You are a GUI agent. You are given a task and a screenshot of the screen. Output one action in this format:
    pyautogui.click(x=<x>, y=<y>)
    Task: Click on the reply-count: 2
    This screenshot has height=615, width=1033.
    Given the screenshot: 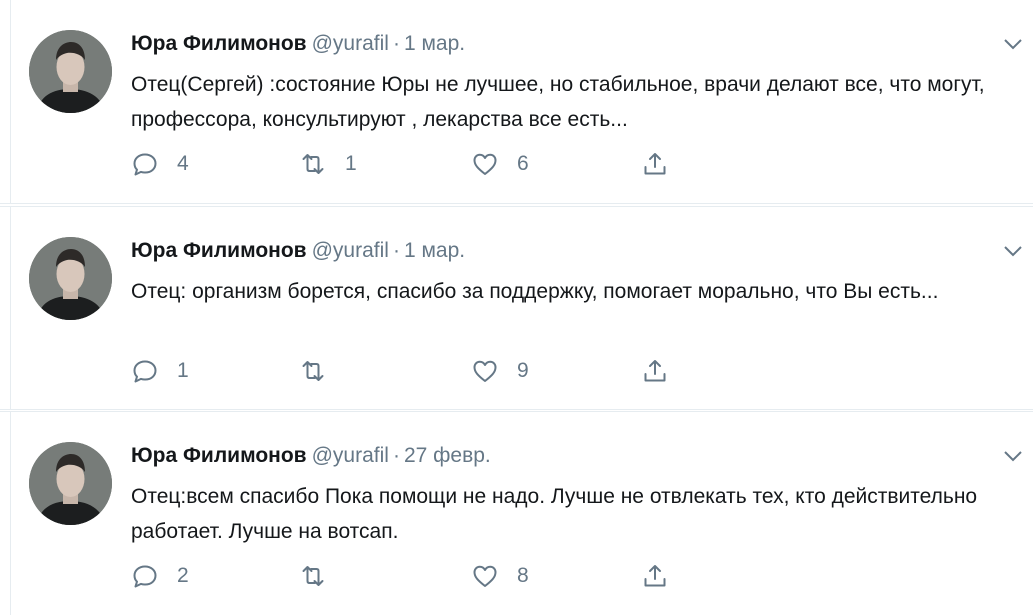 What is the action you would take?
    pyautogui.click(x=183, y=575)
    